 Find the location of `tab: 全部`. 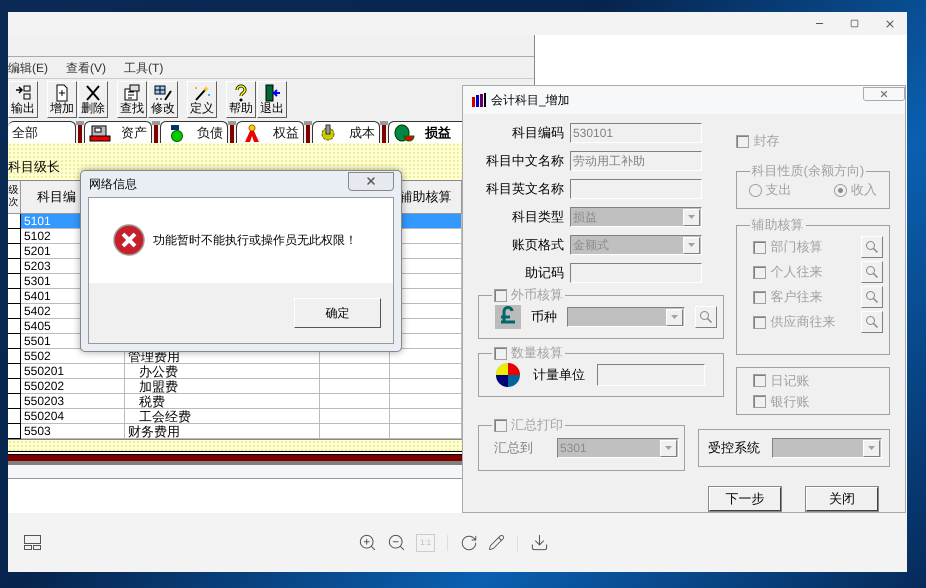

tab: 全部 is located at coordinates (42, 132).